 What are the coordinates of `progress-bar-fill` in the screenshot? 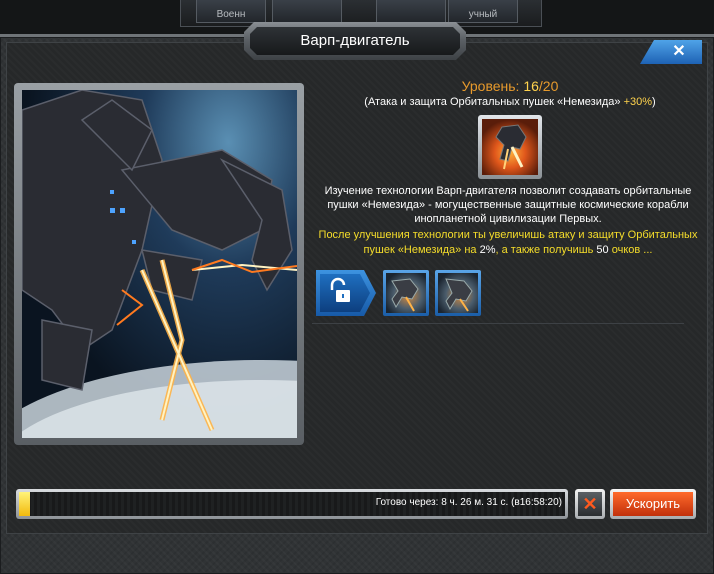 It's located at (24, 504).